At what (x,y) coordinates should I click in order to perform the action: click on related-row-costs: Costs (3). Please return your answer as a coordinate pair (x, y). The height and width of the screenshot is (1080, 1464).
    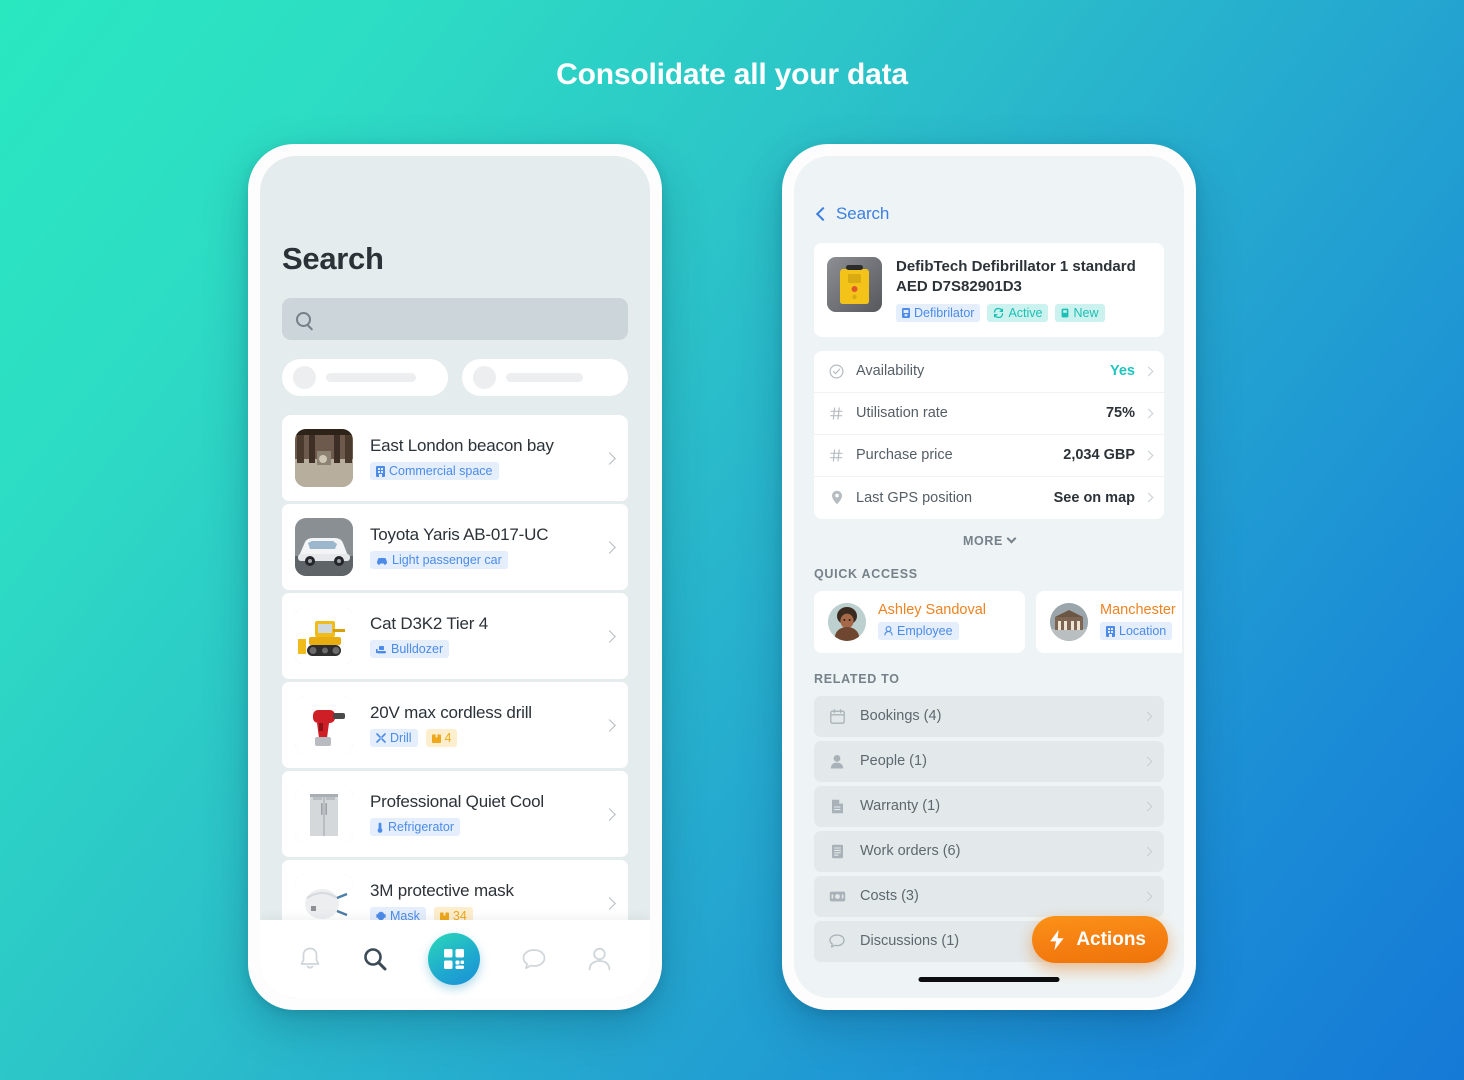
    Looking at the image, I should click on (989, 896).